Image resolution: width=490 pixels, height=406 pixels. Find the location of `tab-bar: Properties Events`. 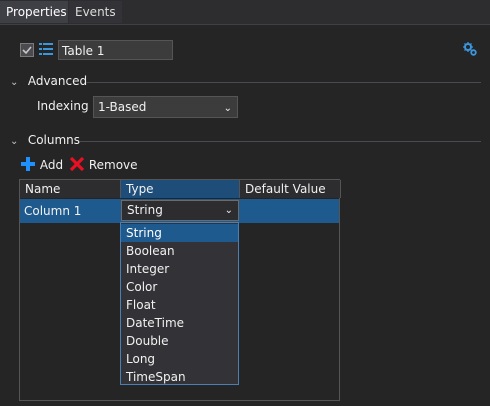

tab-bar: Properties Events is located at coordinates (245, 12).